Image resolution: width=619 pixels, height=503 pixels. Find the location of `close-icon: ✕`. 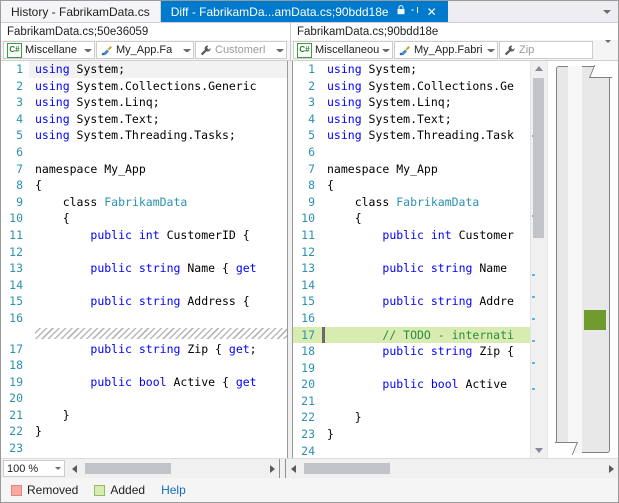

close-icon: ✕ is located at coordinates (432, 12).